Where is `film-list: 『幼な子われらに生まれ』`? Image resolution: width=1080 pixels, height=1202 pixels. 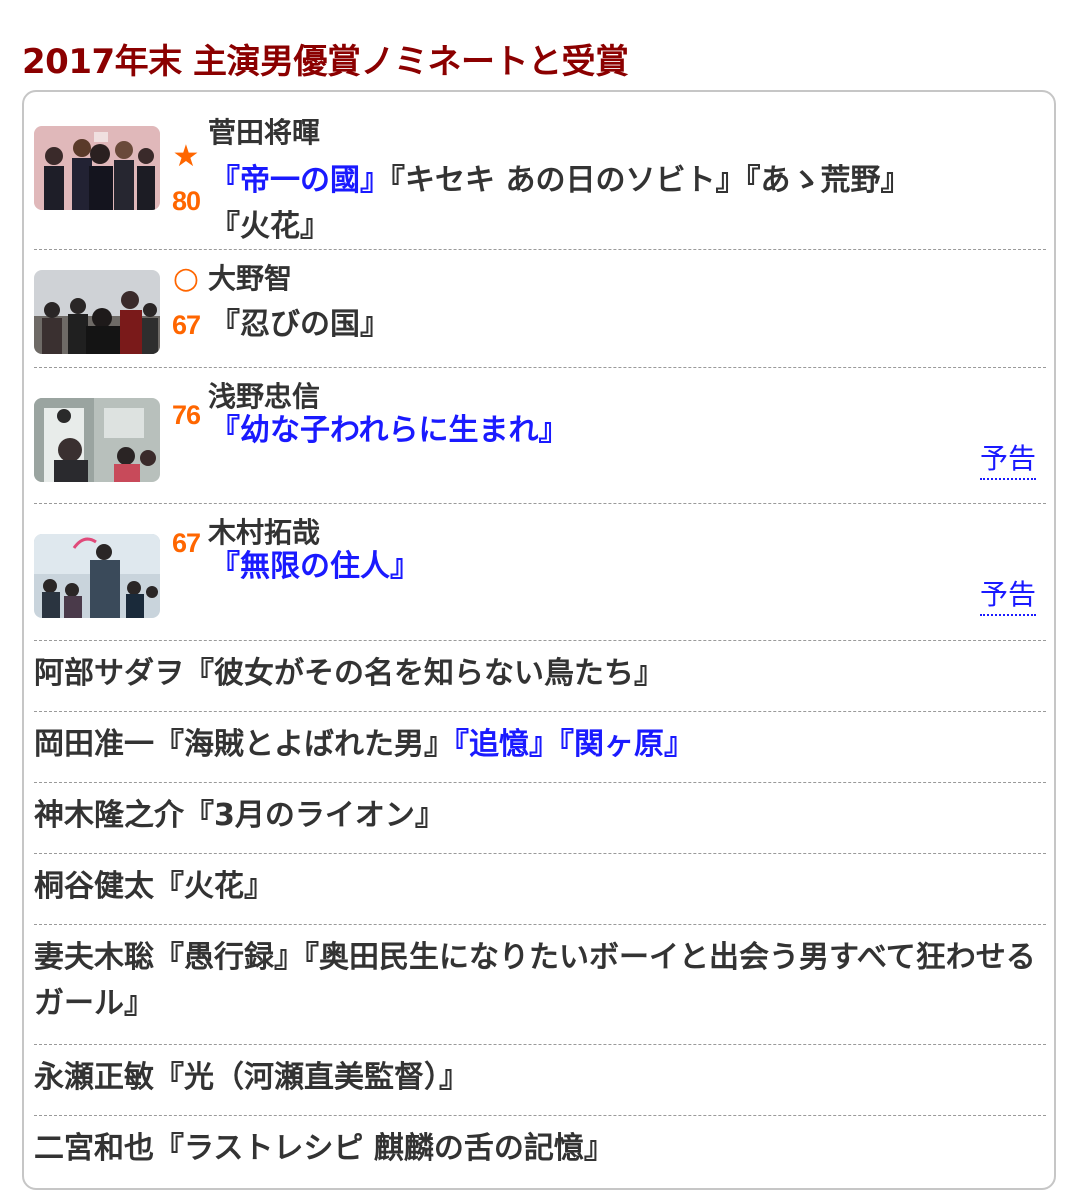 film-list: 『幼な子われらに生まれ』 is located at coordinates (625, 431).